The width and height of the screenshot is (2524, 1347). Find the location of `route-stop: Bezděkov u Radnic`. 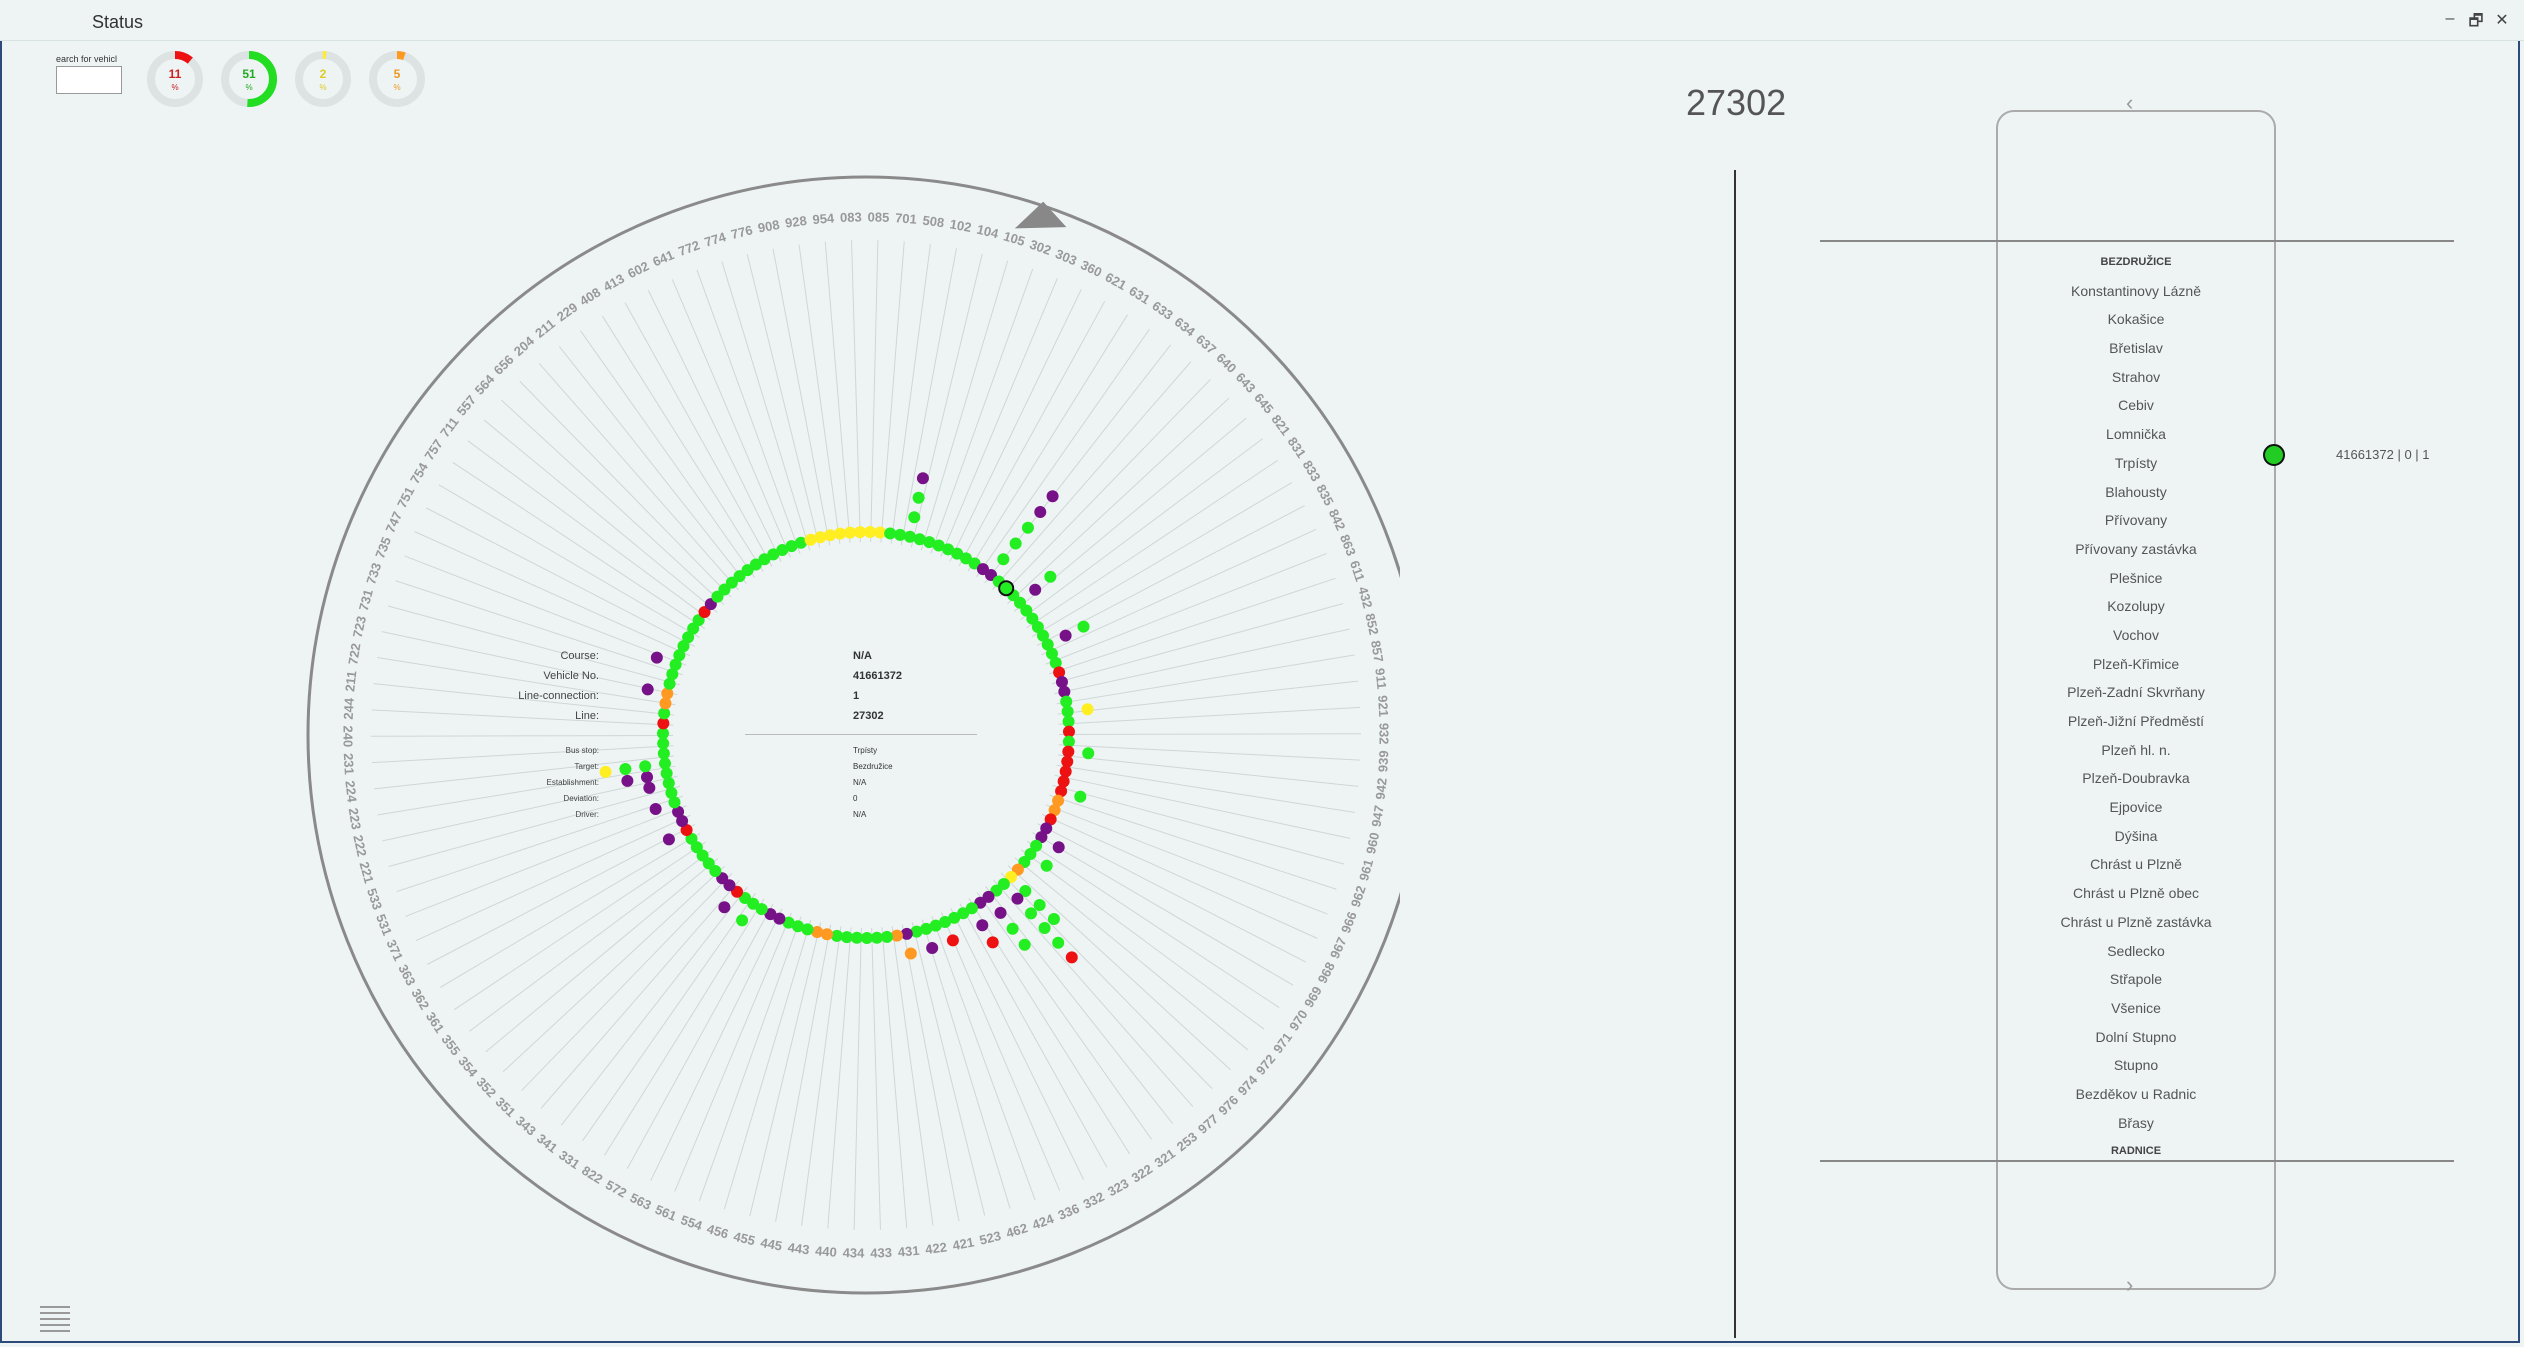

route-stop: Bezděkov u Radnic is located at coordinates (2136, 1094).